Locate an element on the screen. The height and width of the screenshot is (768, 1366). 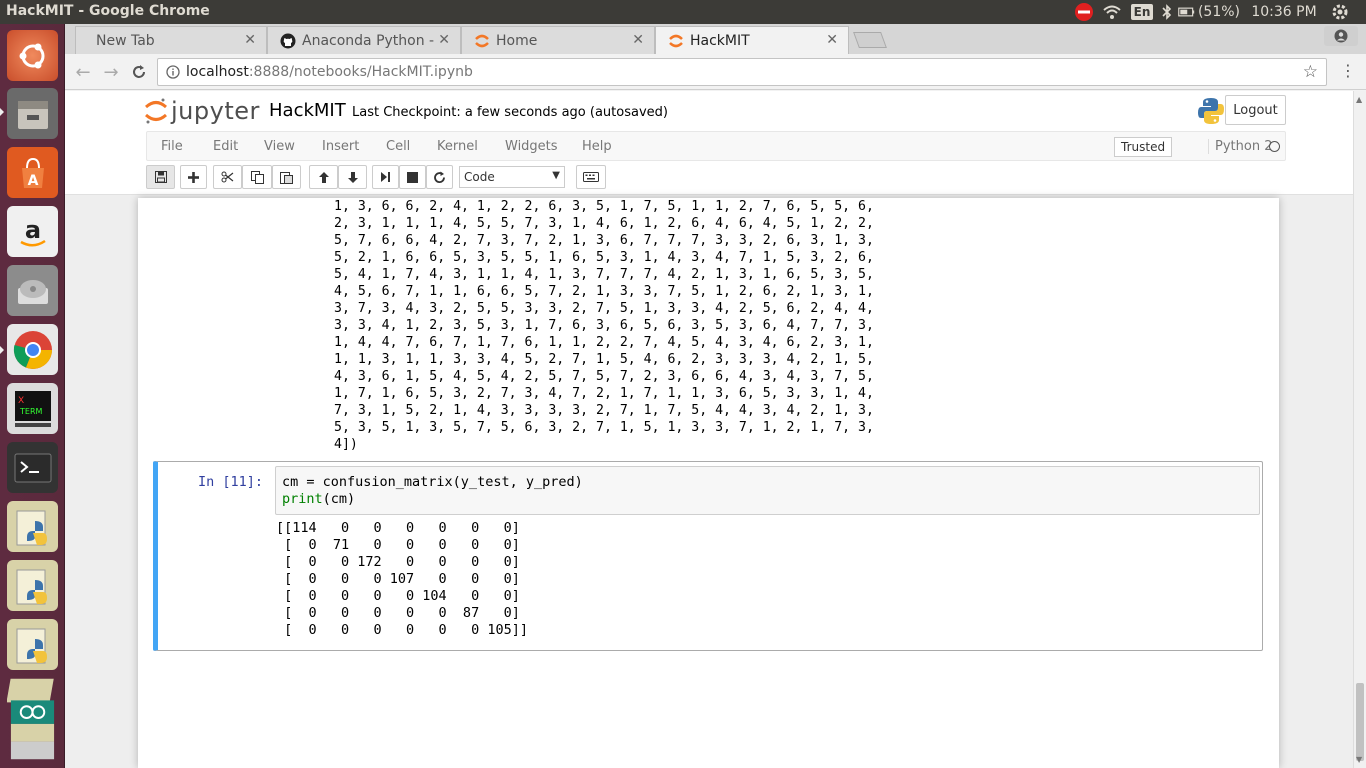
logout-button: Logout is located at coordinates (1255, 110).